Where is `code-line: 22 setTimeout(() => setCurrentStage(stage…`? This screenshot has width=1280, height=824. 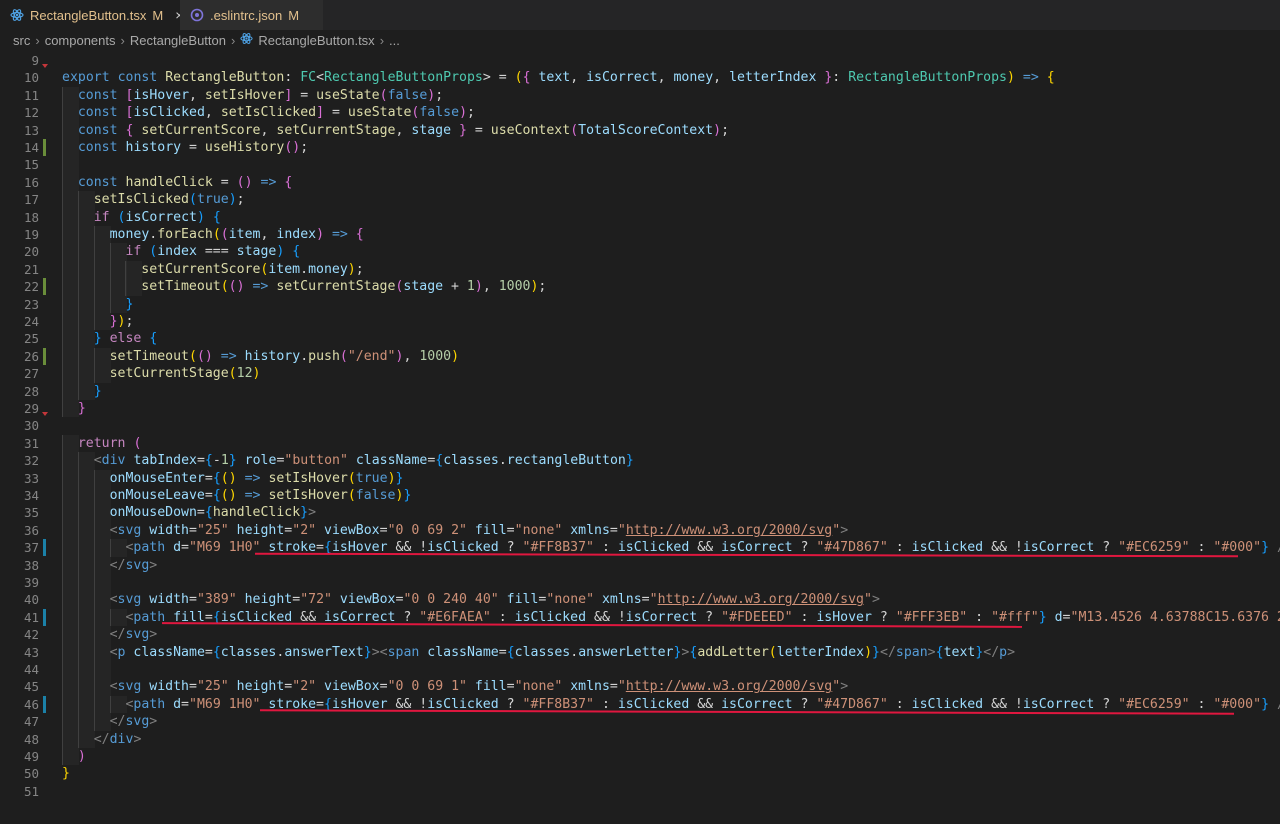 code-line: 22 setTimeout(() => setCurrentStage(stage… is located at coordinates (640, 287).